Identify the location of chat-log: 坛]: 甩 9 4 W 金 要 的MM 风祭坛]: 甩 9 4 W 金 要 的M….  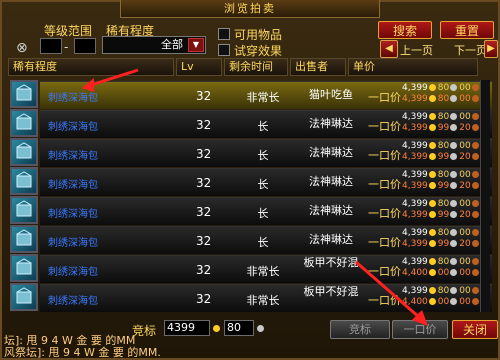
(82, 347).